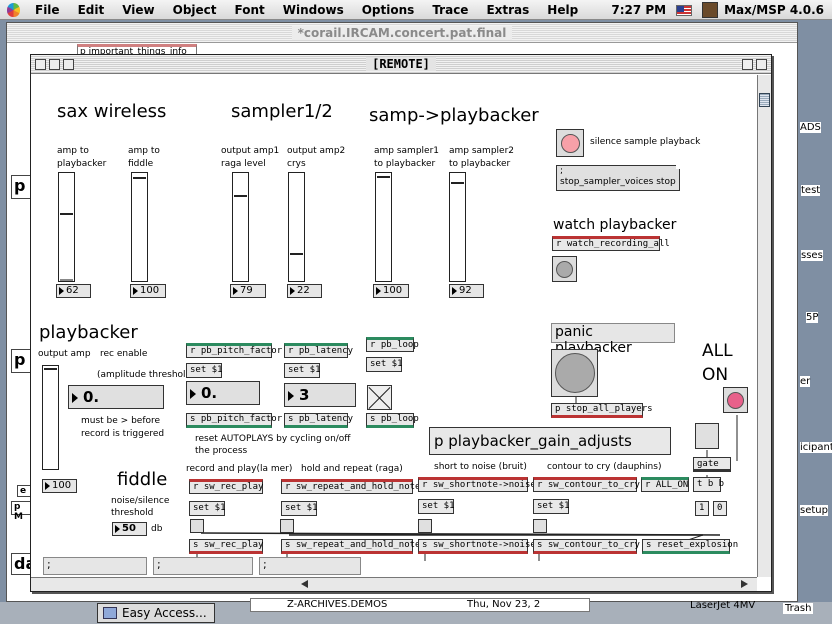  I want to click on sw-rec-play-send: s sw_rec_play, so click(226, 546).